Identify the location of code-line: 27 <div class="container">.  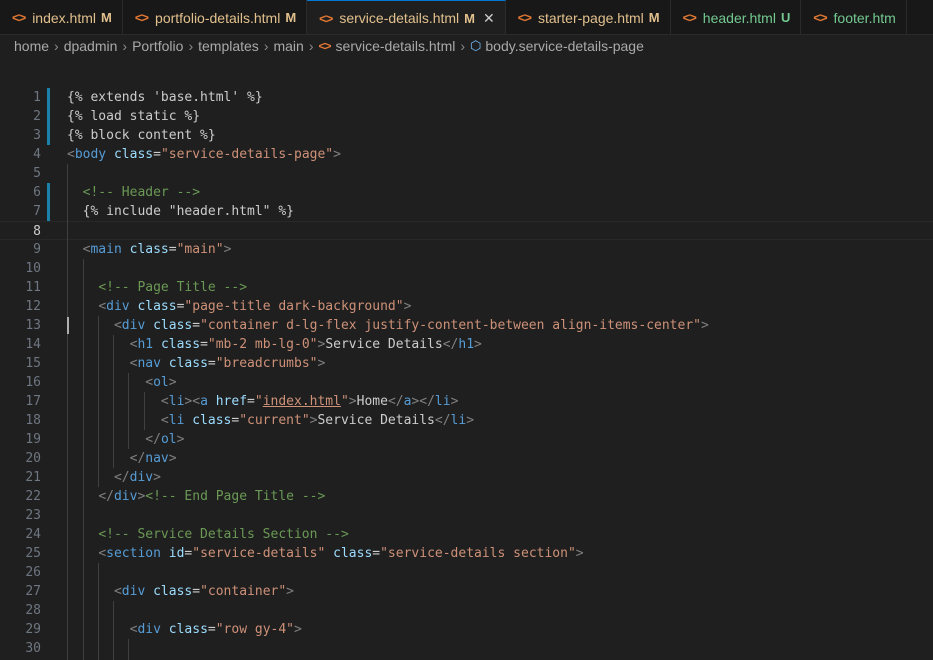
(466, 591).